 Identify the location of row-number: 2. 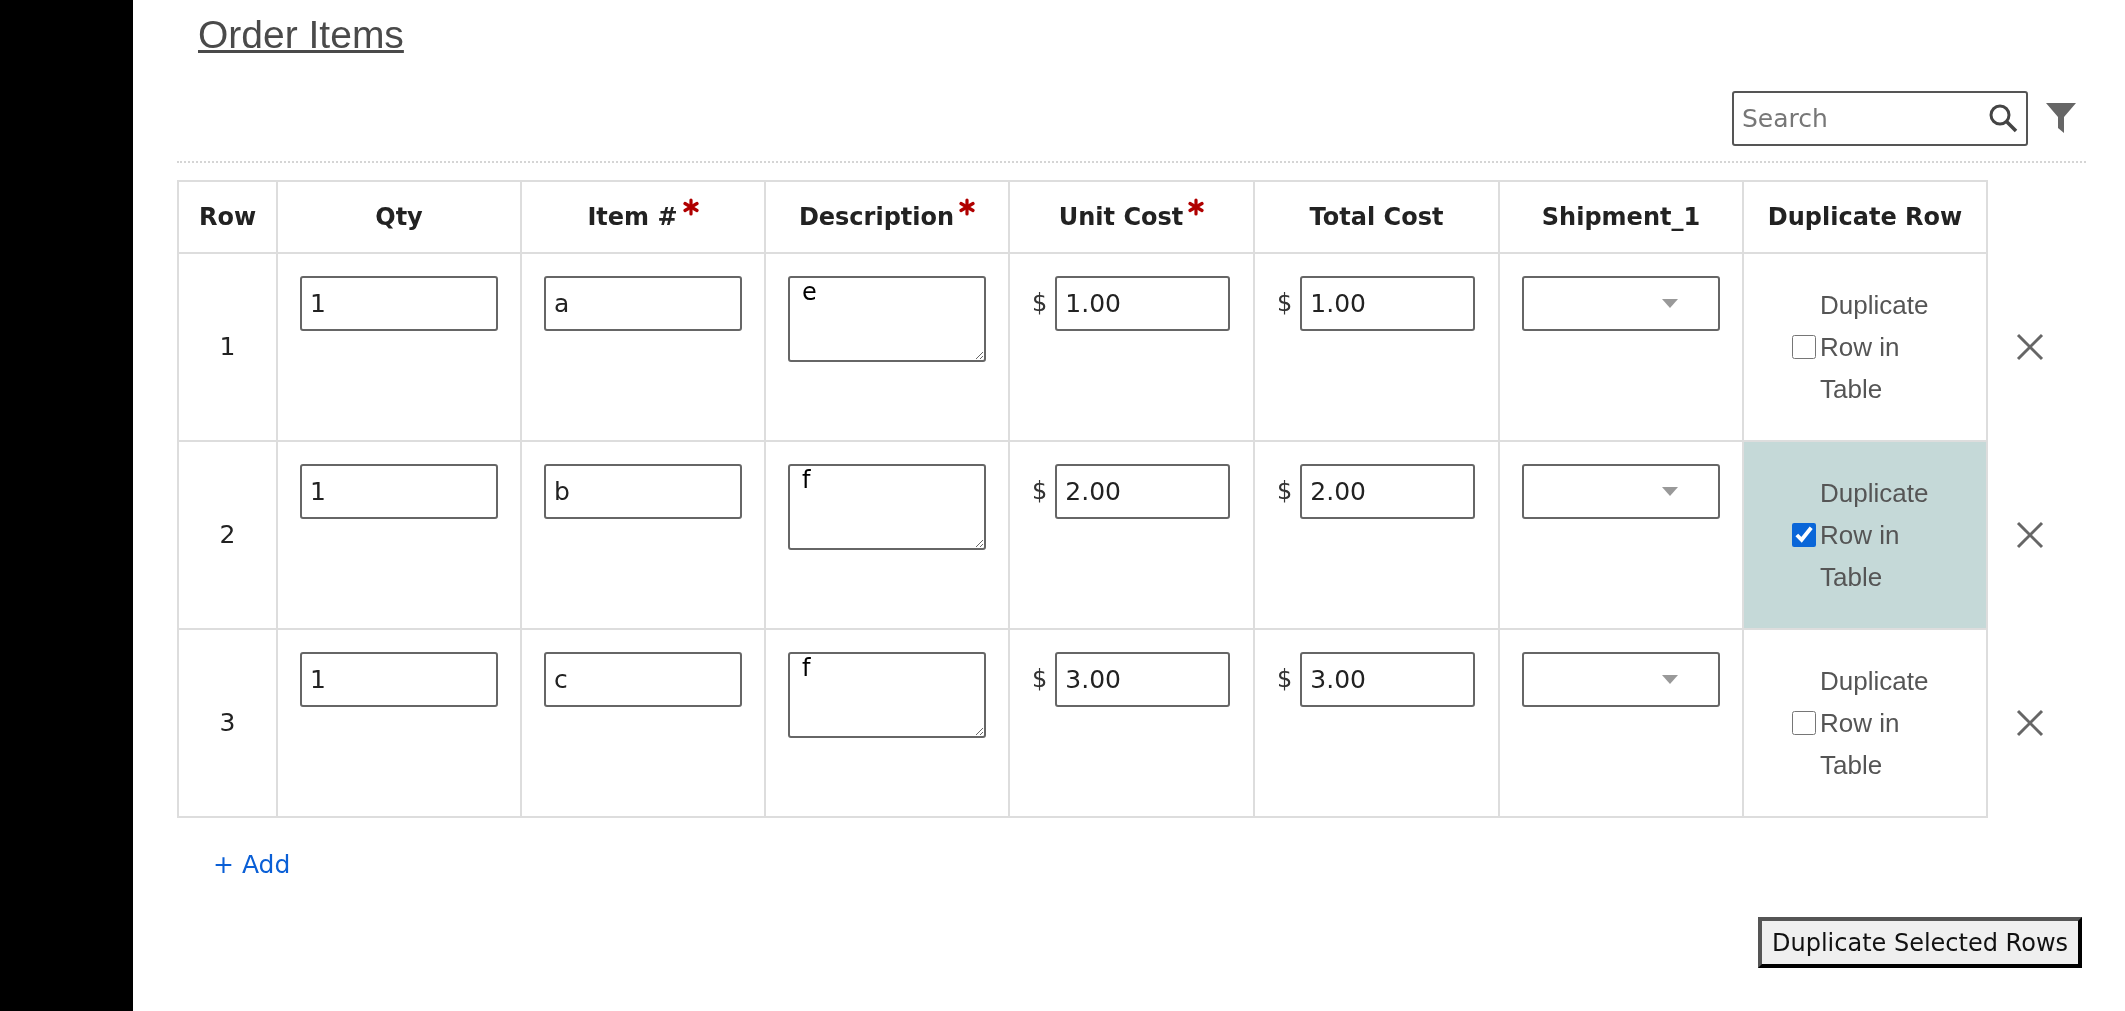
(227, 534).